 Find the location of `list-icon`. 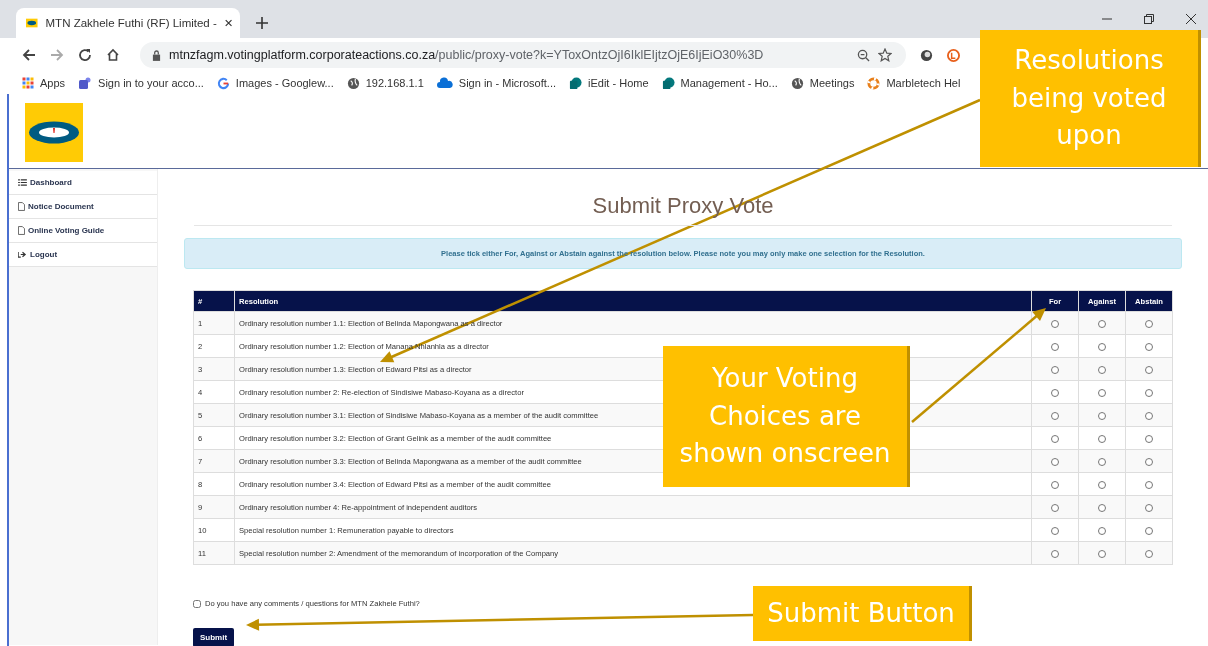

list-icon is located at coordinates (22, 182).